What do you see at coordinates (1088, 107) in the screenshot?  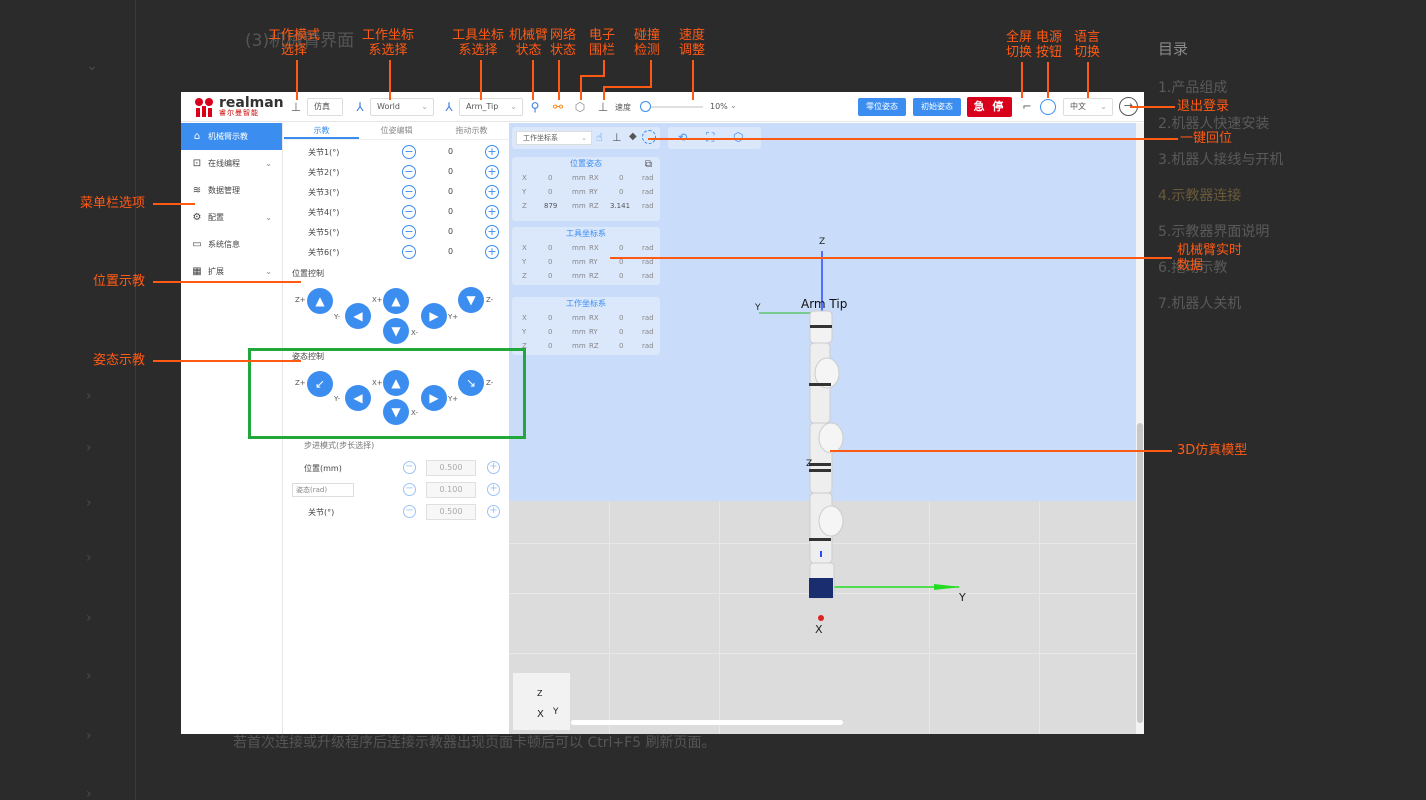 I see `language-select: 中文 ⌄` at bounding box center [1088, 107].